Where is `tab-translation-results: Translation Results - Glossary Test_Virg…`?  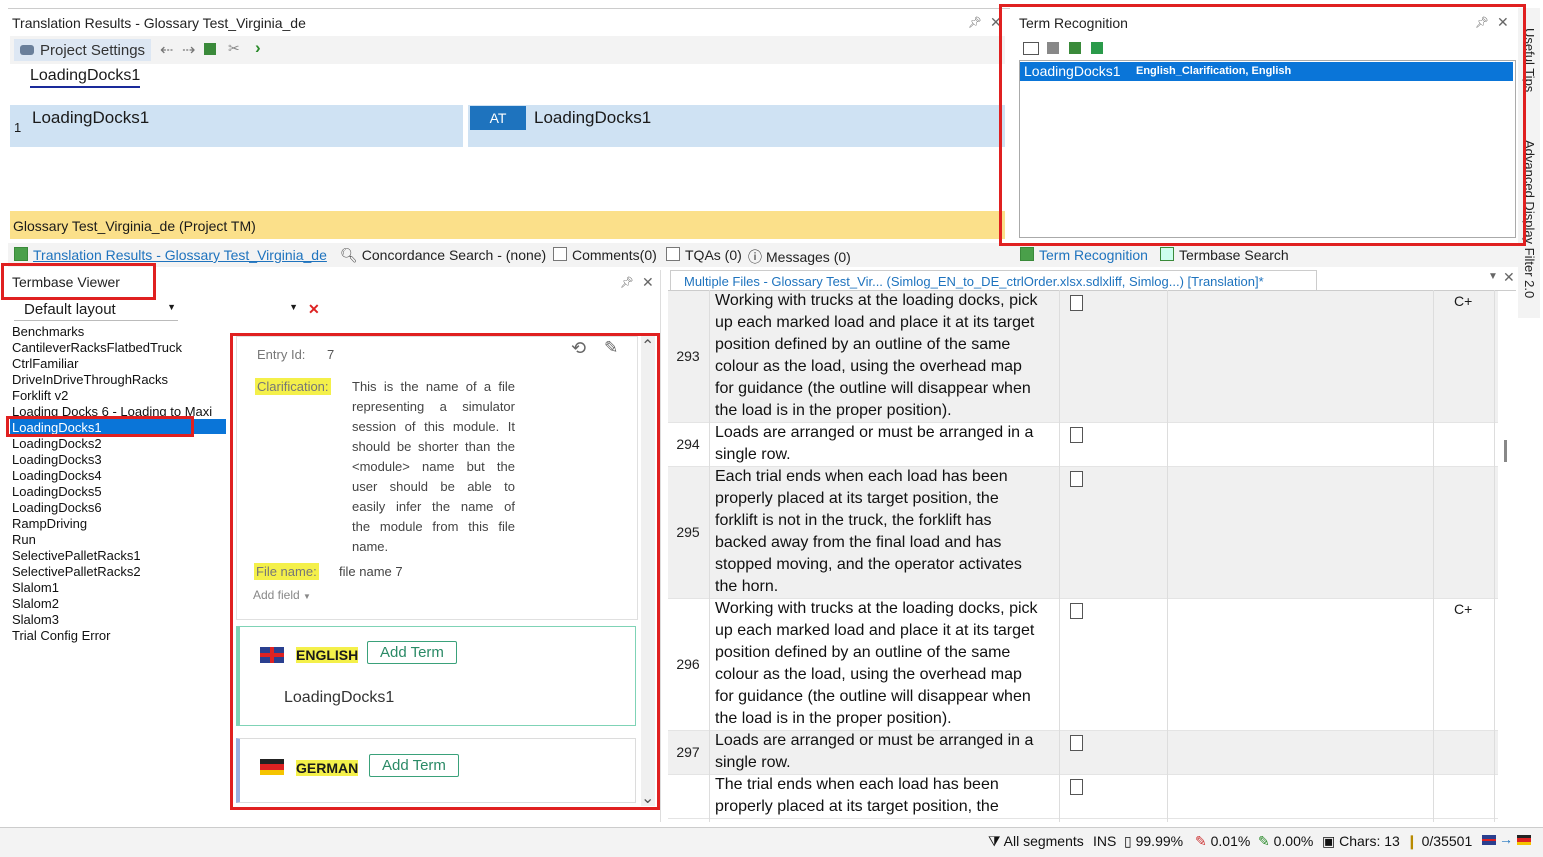 tab-translation-results: Translation Results - Glossary Test_Virg… is located at coordinates (170, 255).